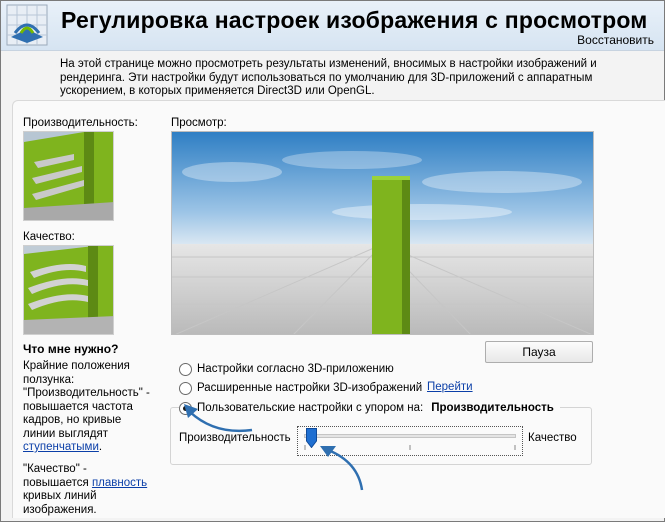 The height and width of the screenshot is (522, 665). Describe the element at coordinates (119, 483) in the screenshot. I see `help-link-smoothness: плавность` at that location.